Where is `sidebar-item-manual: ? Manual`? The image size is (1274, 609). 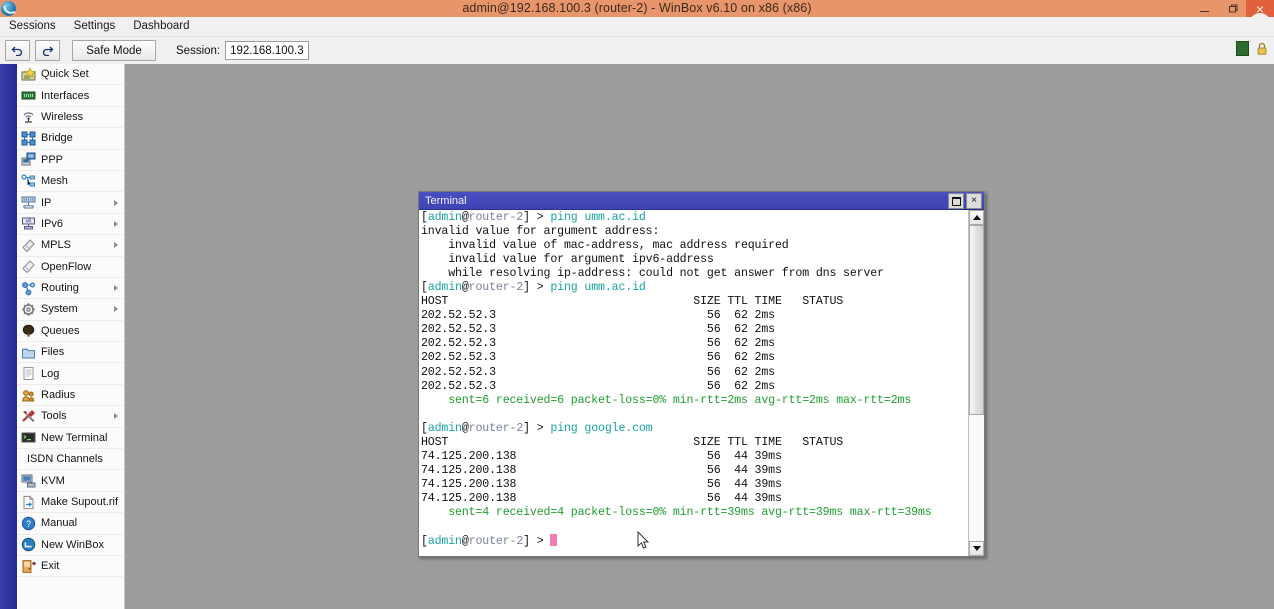
sidebar-item-manual: ? Manual is located at coordinates (70, 524).